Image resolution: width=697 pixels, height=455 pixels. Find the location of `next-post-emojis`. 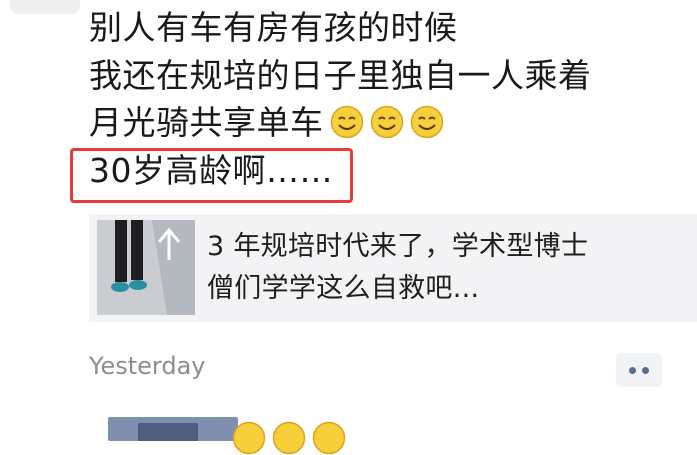

next-post-emojis is located at coordinates (289, 438).